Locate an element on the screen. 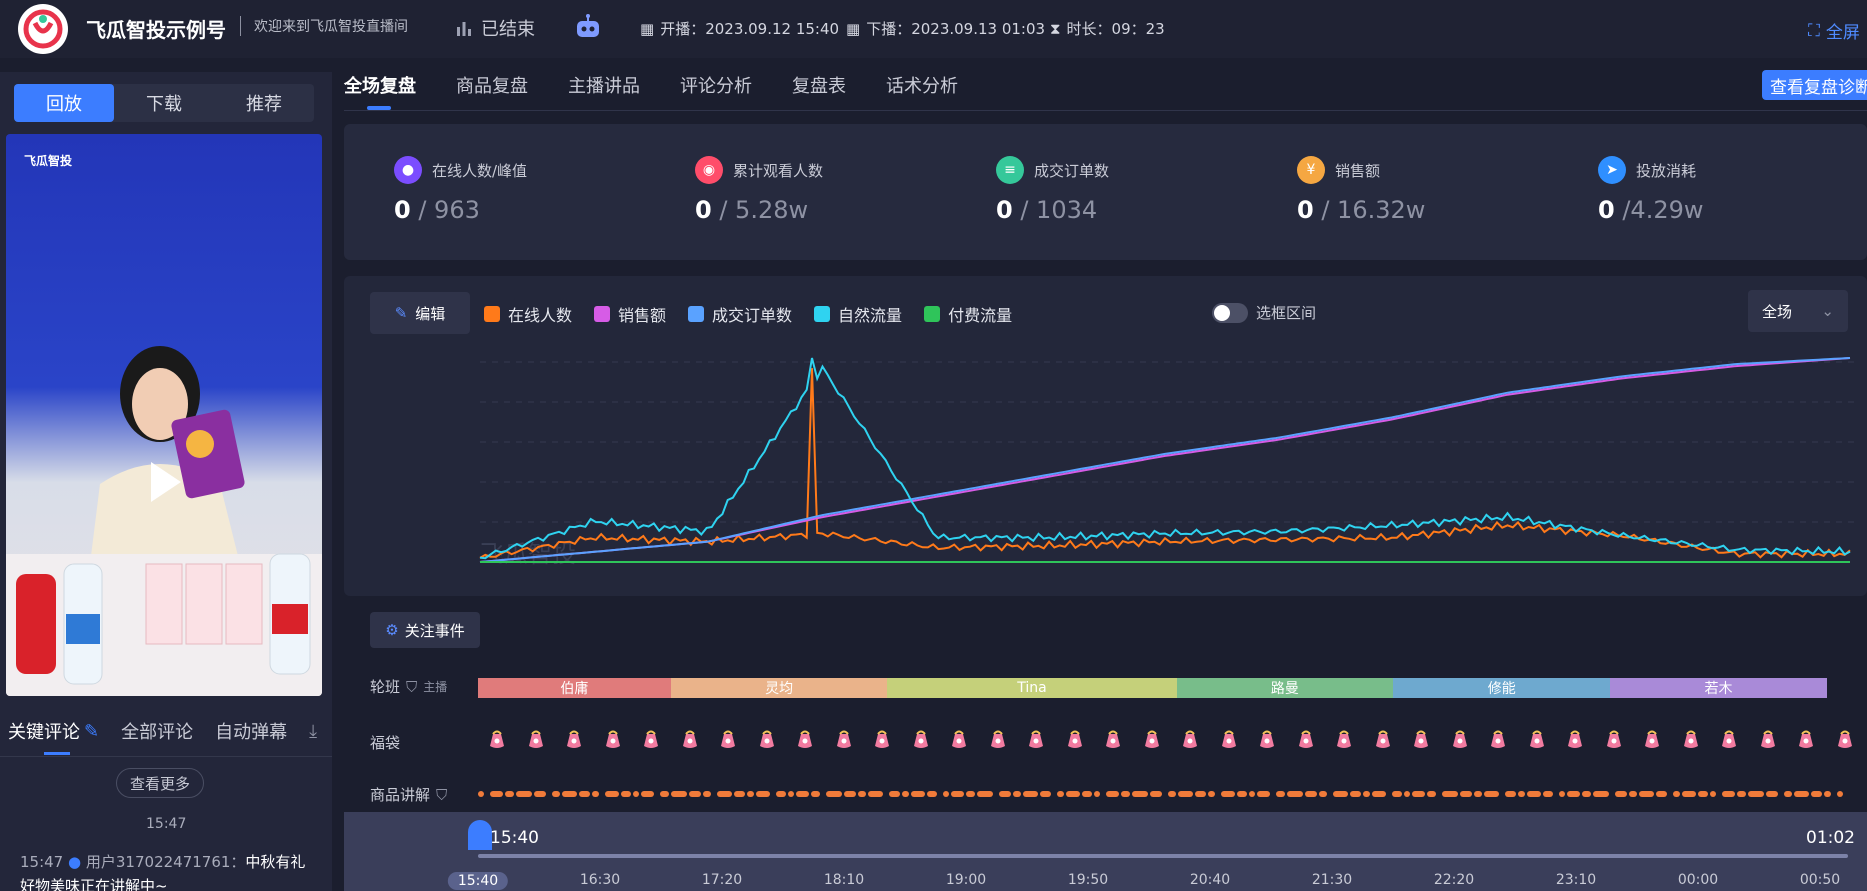 The width and height of the screenshot is (1867, 891). timeline-handle is located at coordinates (480, 835).